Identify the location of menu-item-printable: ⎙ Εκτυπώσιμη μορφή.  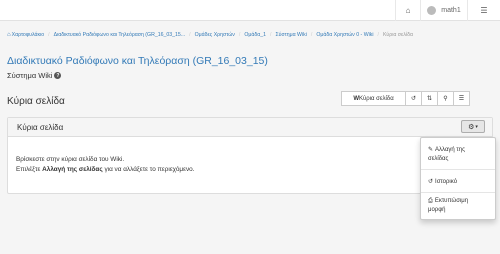
(448, 206).